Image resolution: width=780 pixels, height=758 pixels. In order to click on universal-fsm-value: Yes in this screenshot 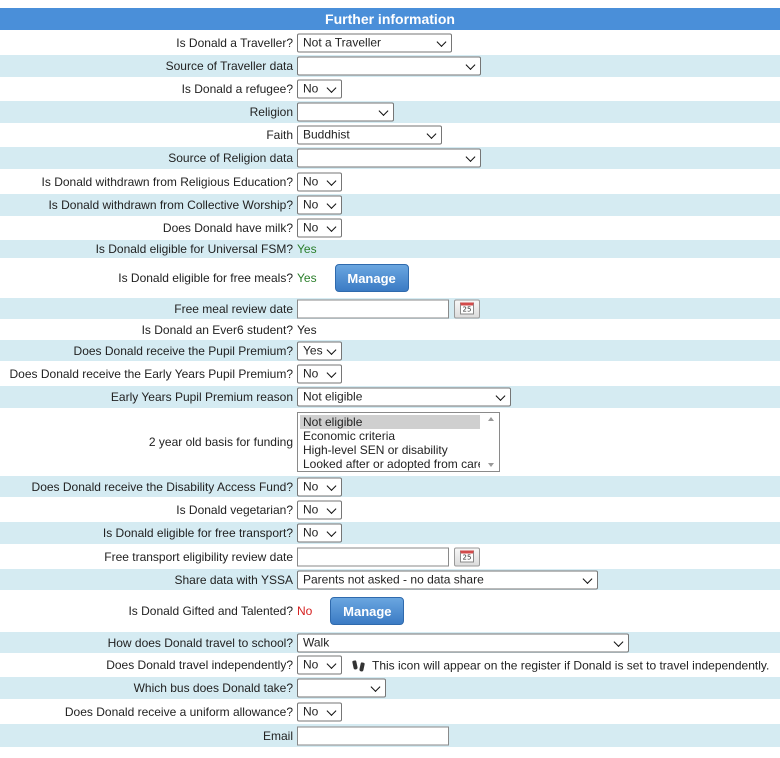, I will do `click(307, 249)`.